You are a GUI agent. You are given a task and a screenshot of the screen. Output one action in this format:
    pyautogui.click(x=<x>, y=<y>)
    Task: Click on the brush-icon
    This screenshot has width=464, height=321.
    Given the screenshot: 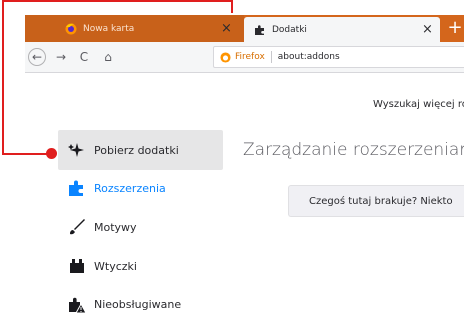 What is the action you would take?
    pyautogui.click(x=77, y=227)
    